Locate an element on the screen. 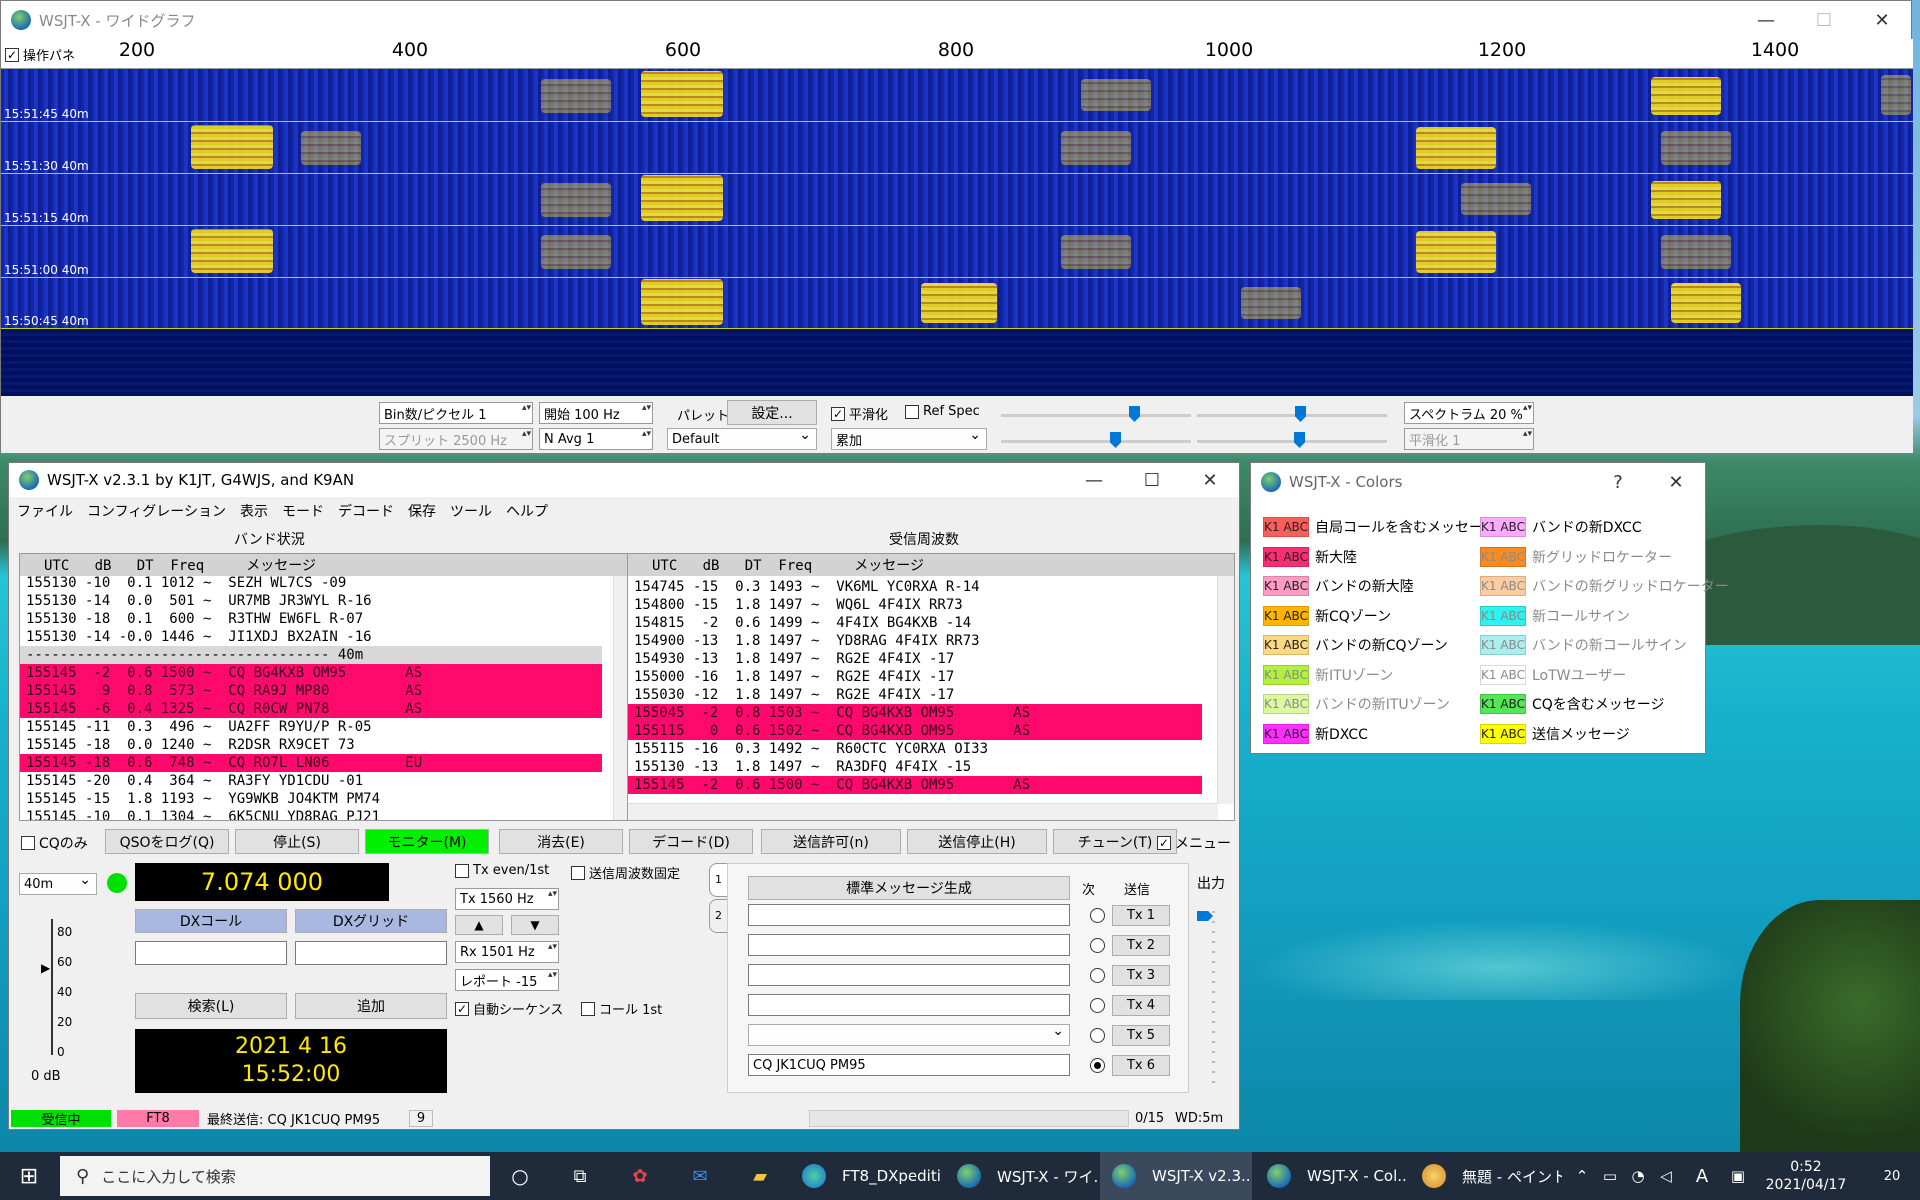 Image resolution: width=1920 pixels, height=1200 pixels. log-qso-button: QSOをログ(Q) is located at coordinates (167, 841).